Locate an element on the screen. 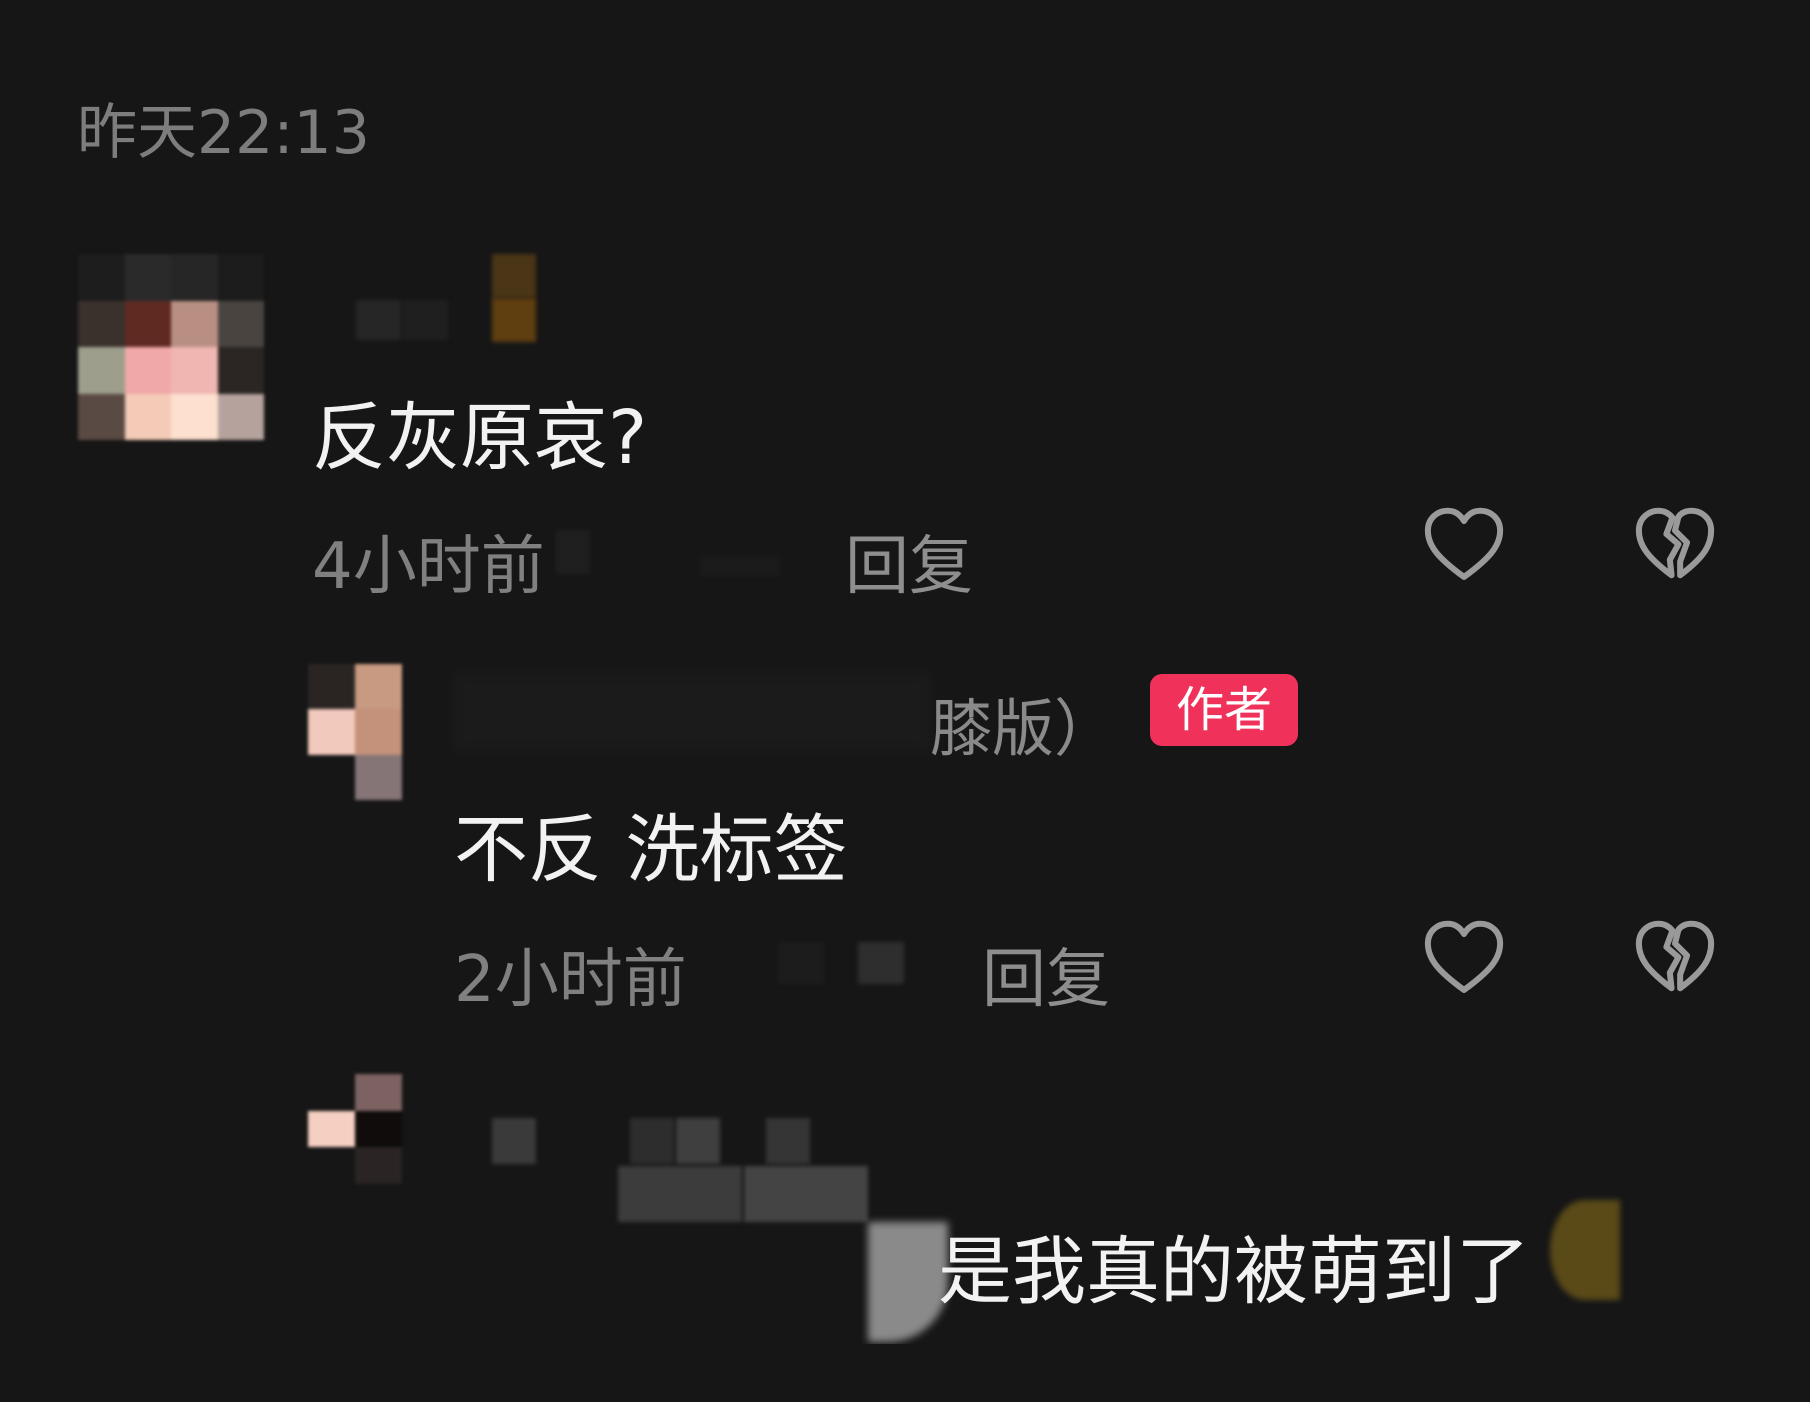 Image resolution: width=1810 pixels, height=1402 pixels. reply-time: 2小时前 is located at coordinates (570, 980).